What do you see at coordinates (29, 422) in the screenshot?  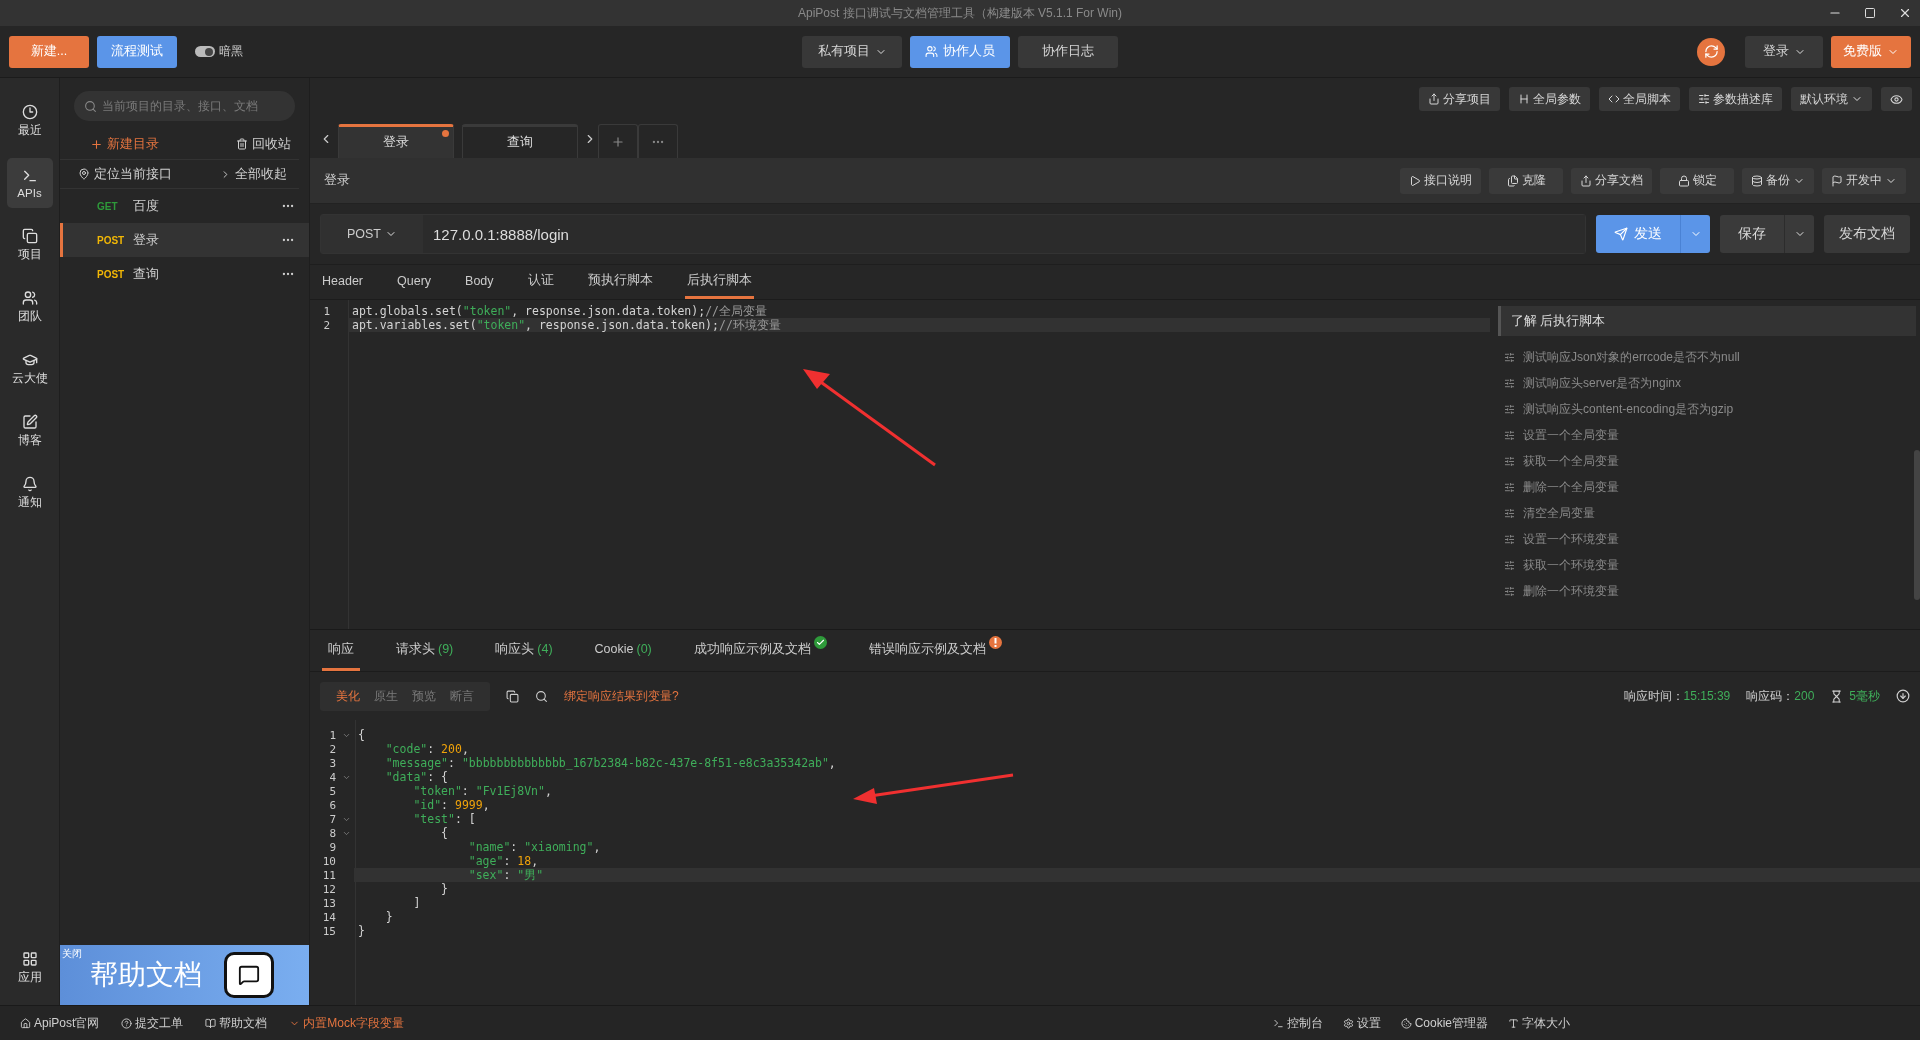 I see `pen-icon` at bounding box center [29, 422].